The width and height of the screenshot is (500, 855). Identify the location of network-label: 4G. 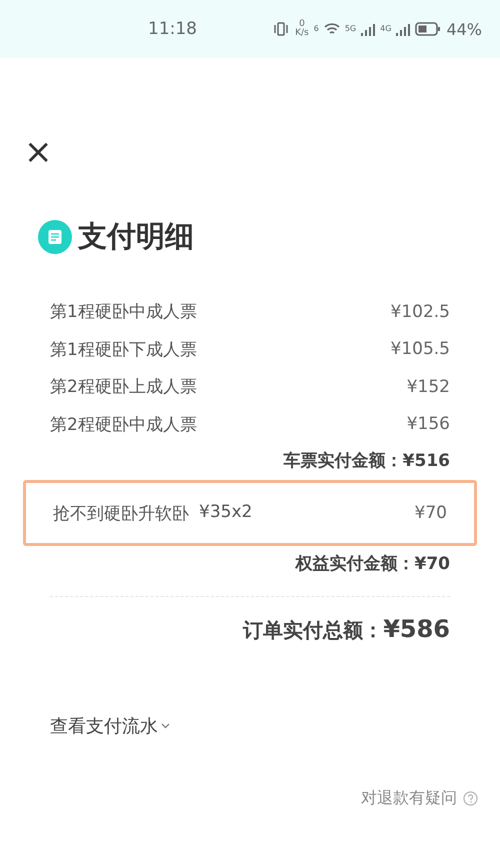
(386, 28).